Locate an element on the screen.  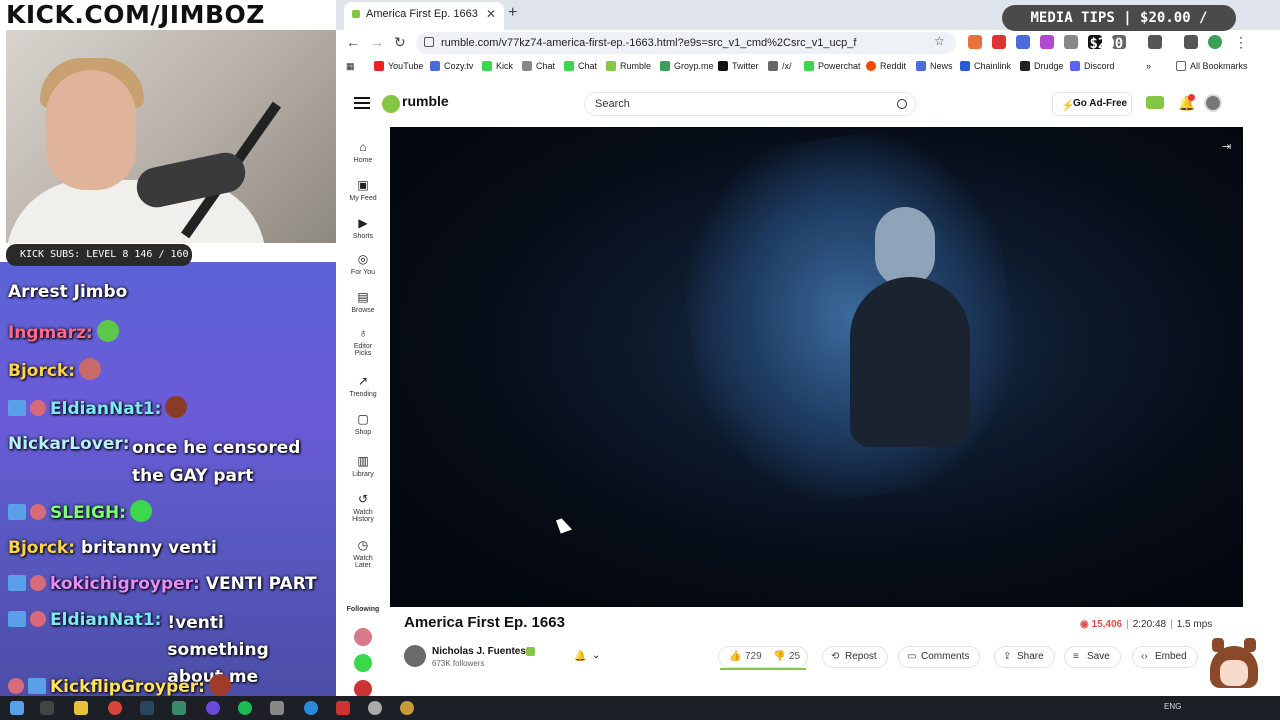
more-bookmarks-icon: » is located at coordinates (1148, 66).